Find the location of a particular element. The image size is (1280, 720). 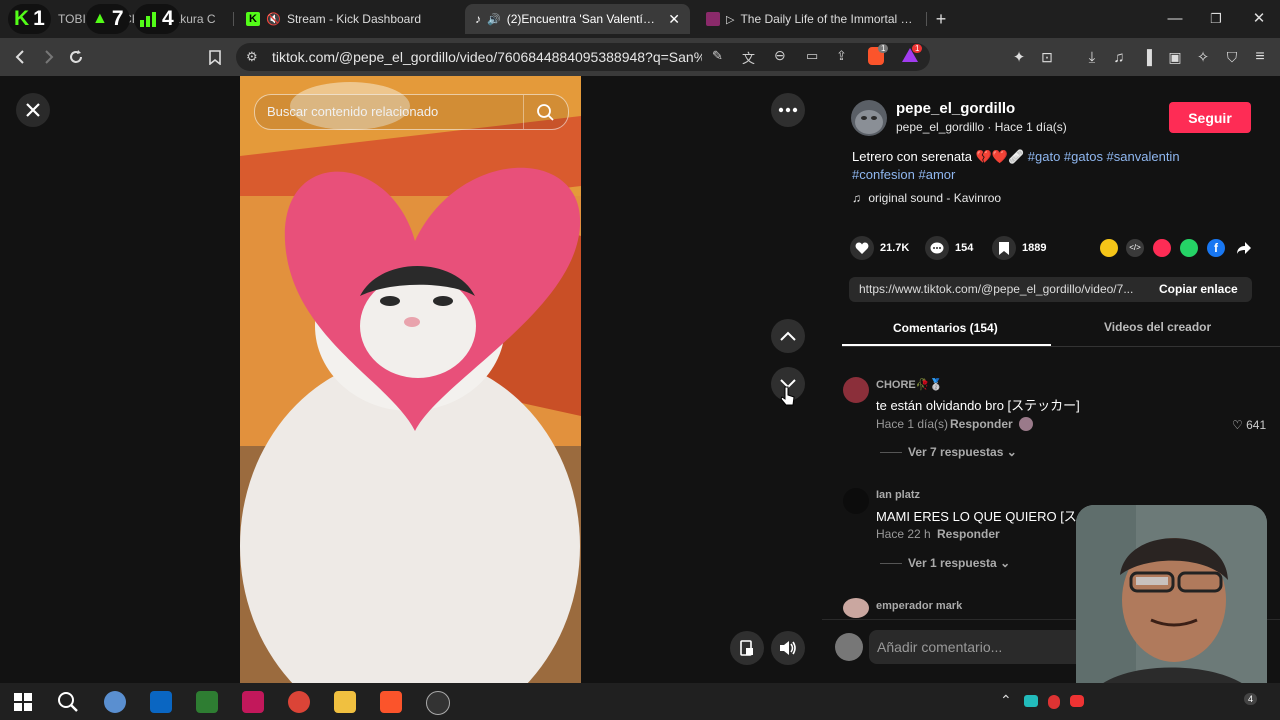

reader-off-icon: ✎ is located at coordinates (717, 56).